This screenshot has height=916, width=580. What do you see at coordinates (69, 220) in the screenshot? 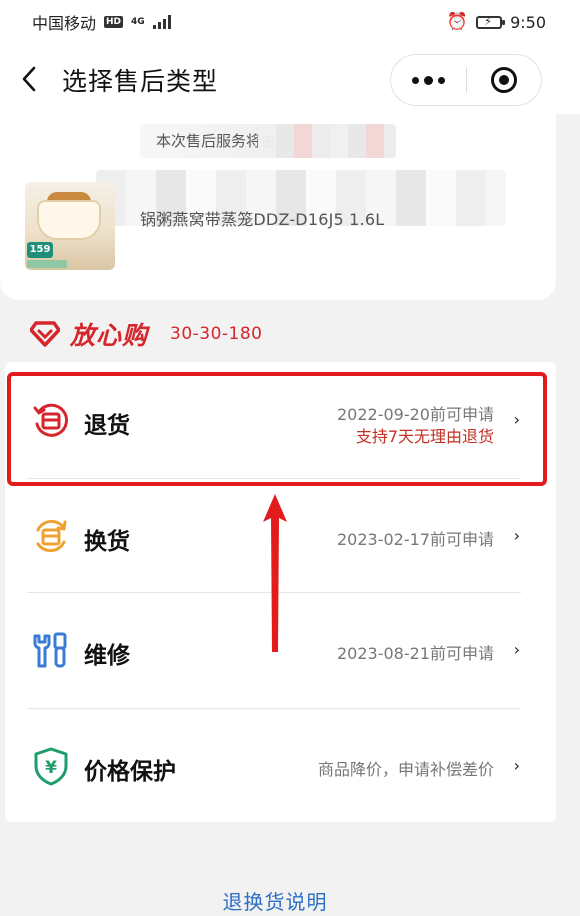
I see `pot-graphic` at bounding box center [69, 220].